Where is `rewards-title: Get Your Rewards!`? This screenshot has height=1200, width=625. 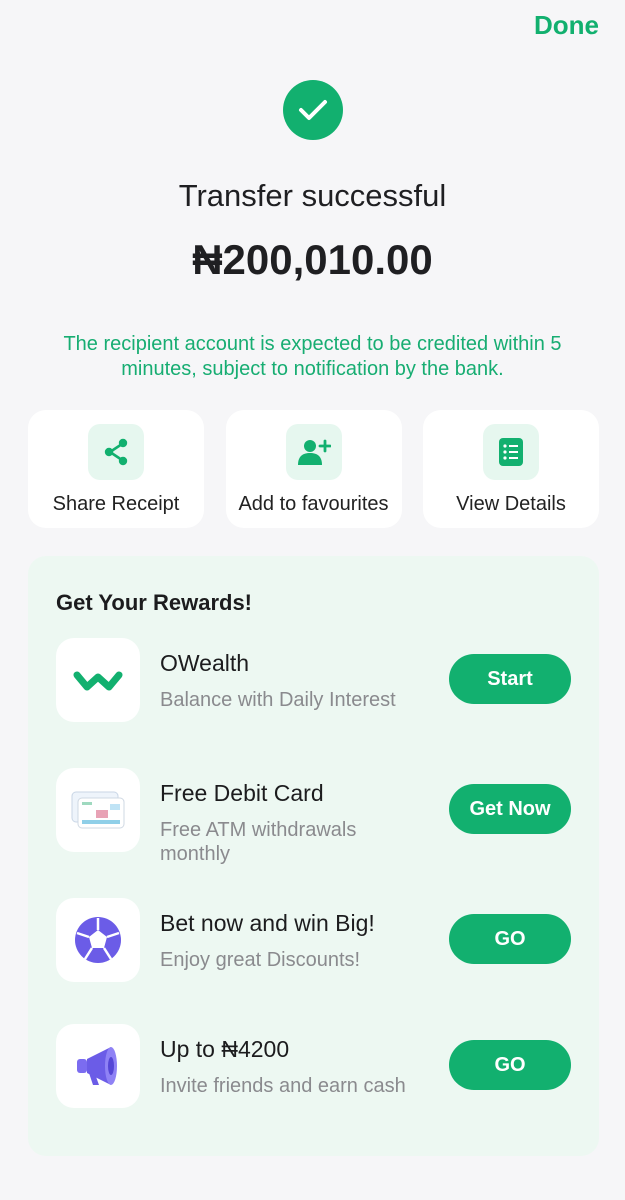 rewards-title: Get Your Rewards! is located at coordinates (154, 602).